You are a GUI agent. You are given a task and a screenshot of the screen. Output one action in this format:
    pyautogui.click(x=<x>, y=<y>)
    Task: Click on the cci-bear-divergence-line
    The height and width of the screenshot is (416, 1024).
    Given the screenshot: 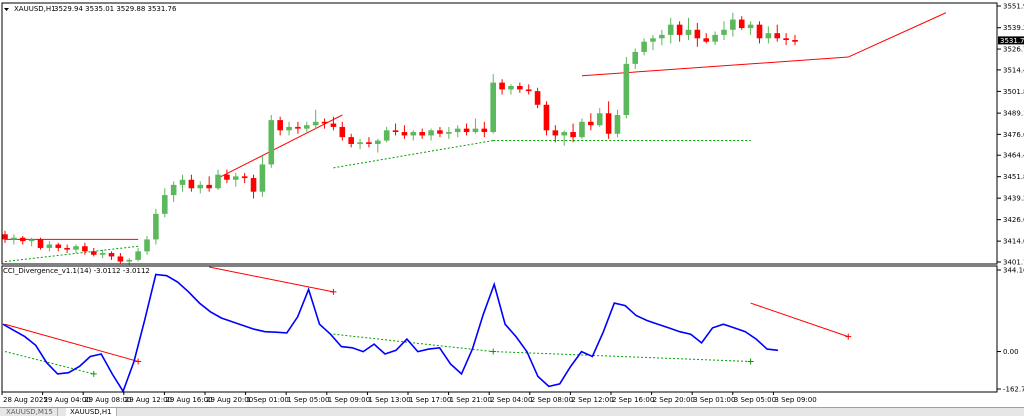 What is the action you would take?
    pyautogui.click(x=799, y=320)
    